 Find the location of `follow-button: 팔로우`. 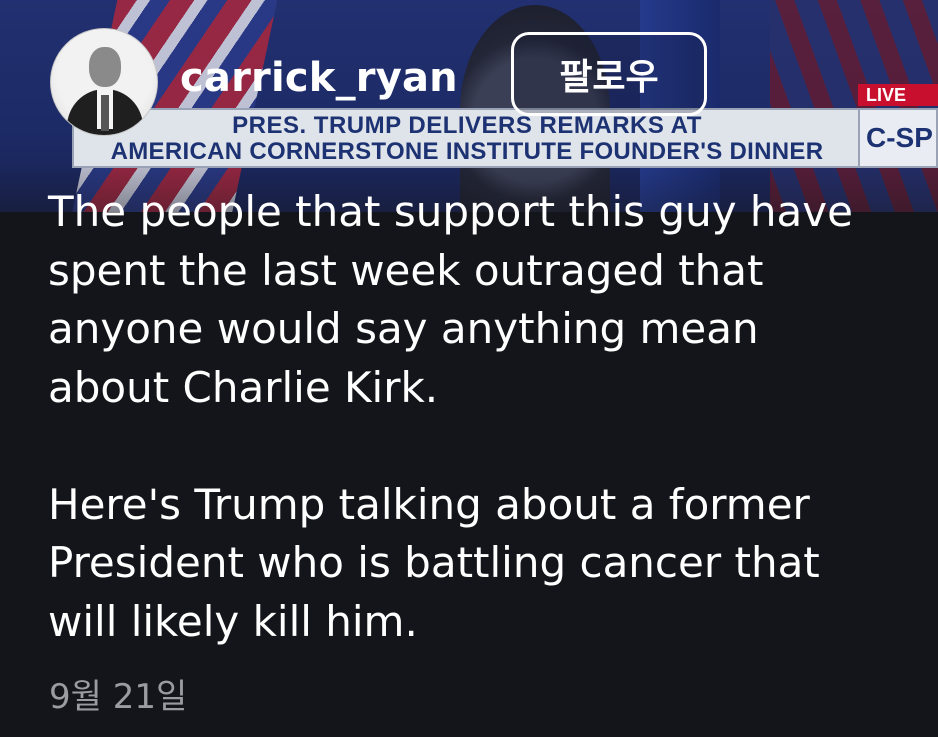

follow-button: 팔로우 is located at coordinates (609, 74).